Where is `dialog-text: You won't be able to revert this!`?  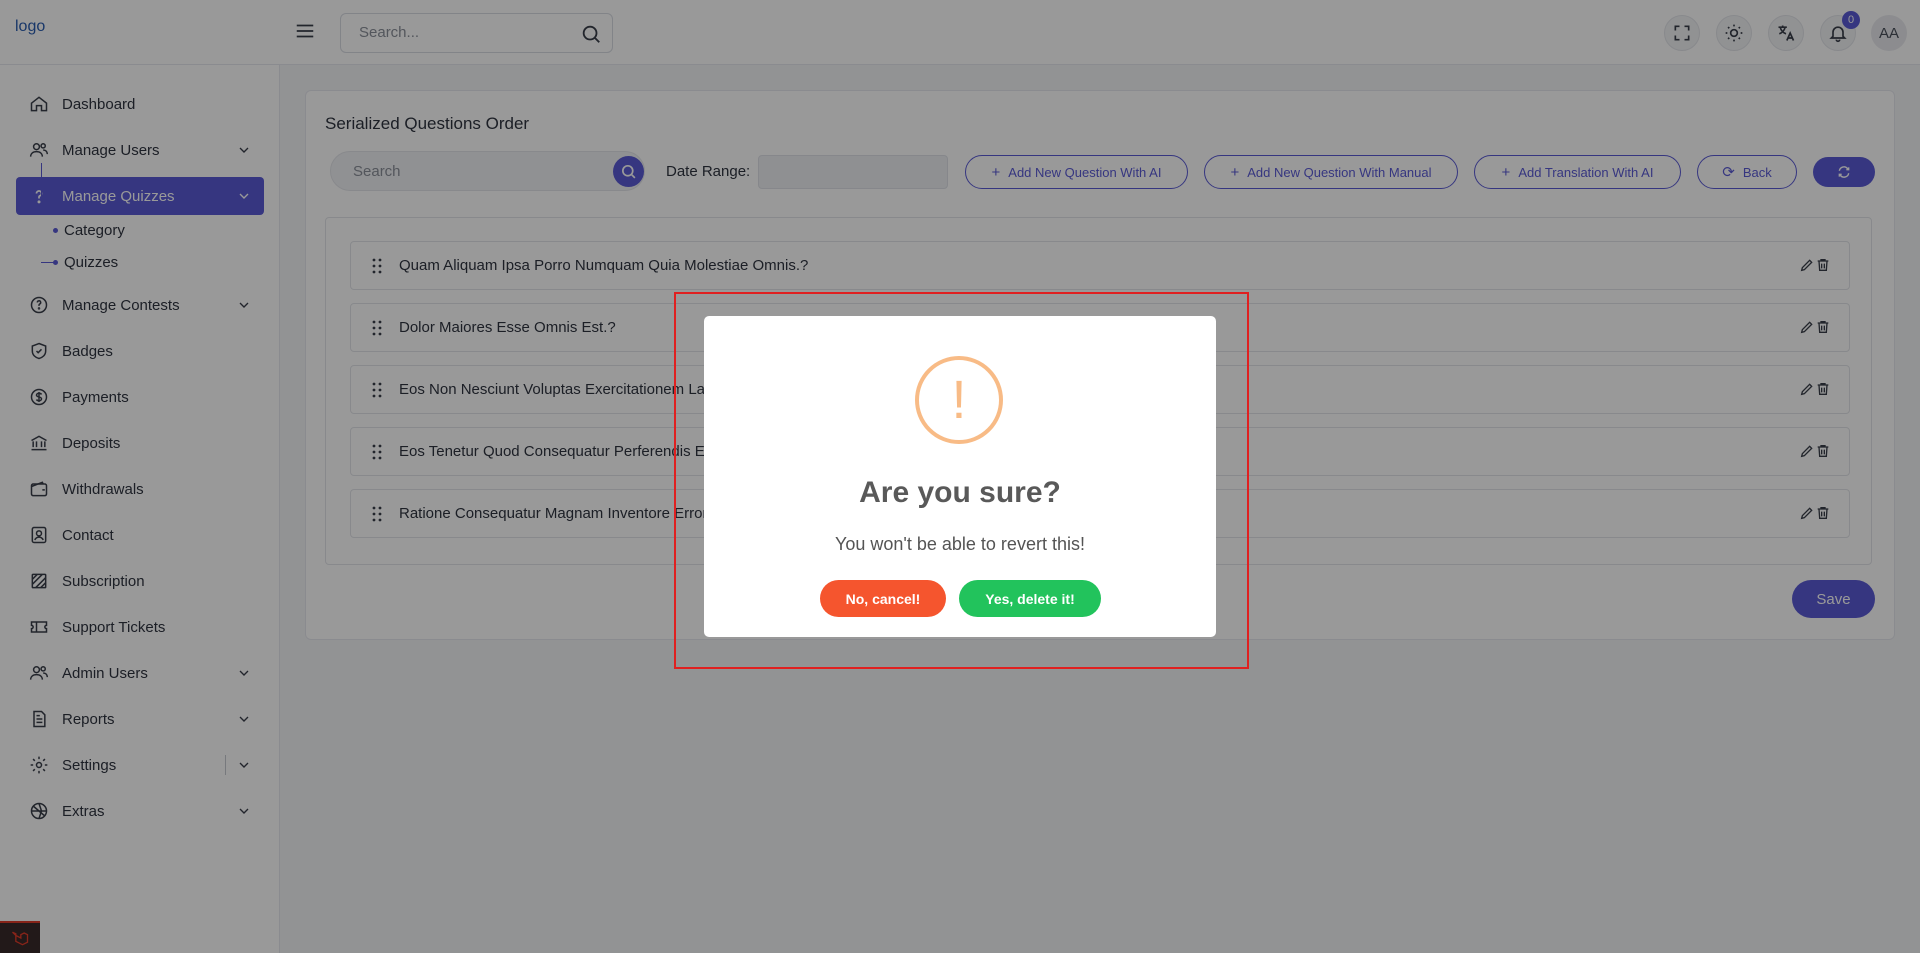
dialog-text: You won't be able to revert this! is located at coordinates (960, 544).